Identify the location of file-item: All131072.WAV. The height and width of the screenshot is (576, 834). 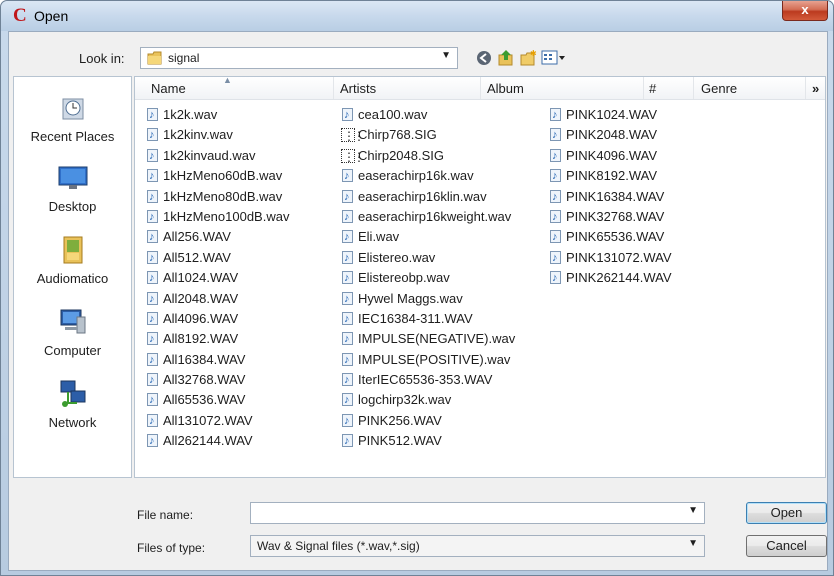
(217, 421).